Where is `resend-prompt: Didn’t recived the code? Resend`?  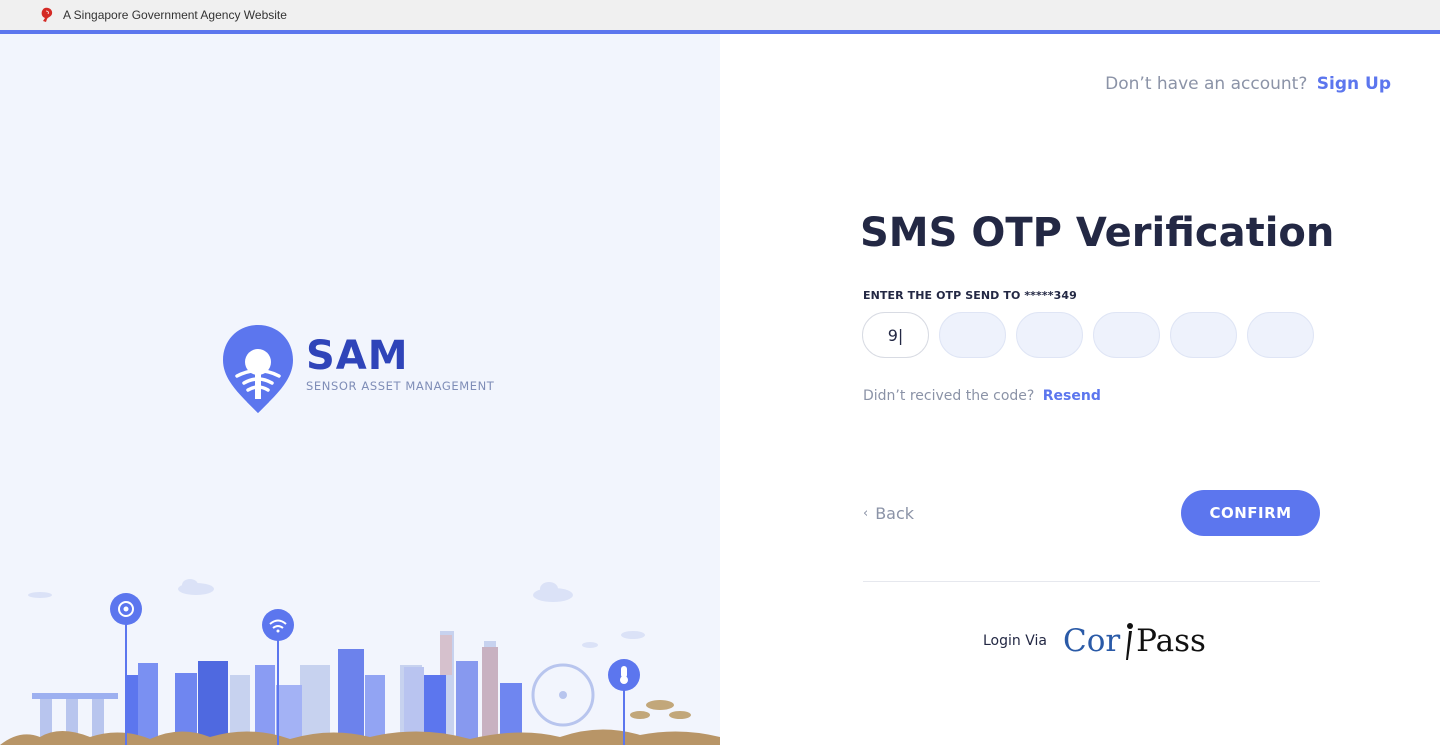 resend-prompt: Didn’t recived the code? Resend is located at coordinates (982, 396).